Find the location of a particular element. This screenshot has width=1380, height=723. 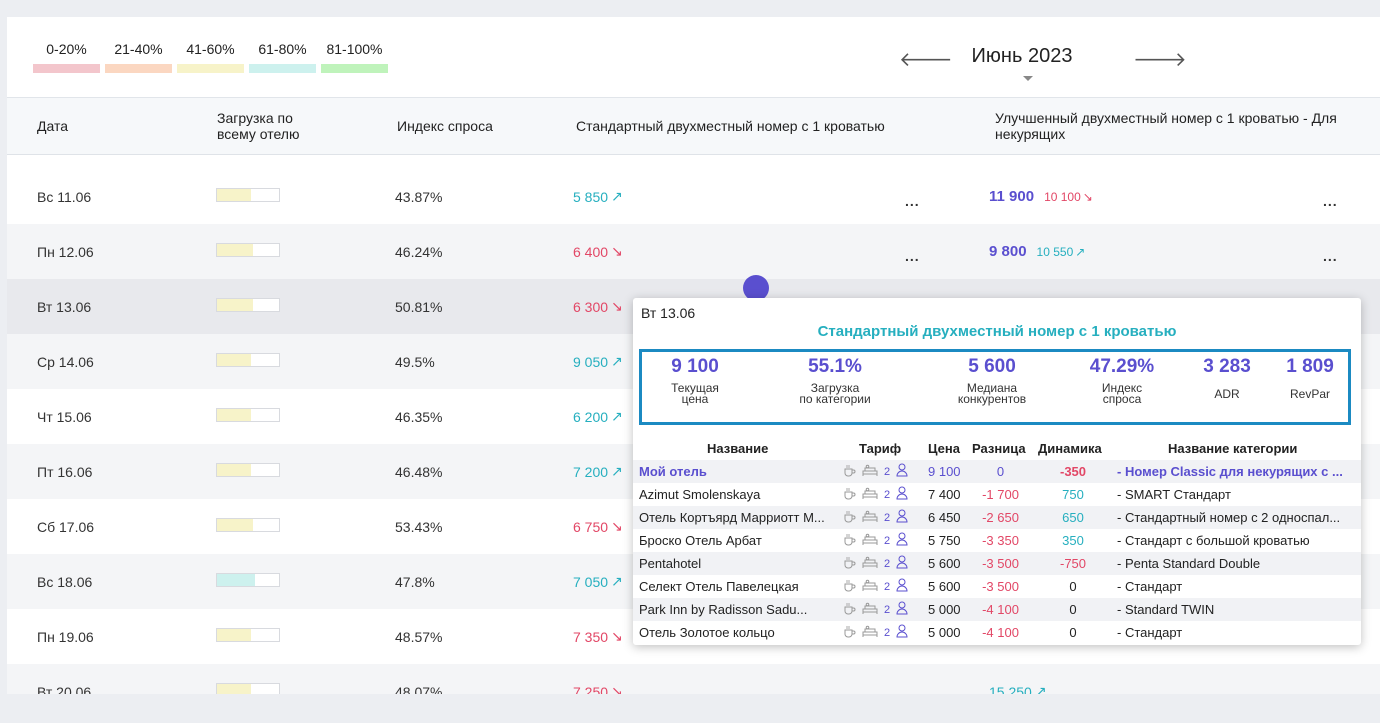

price-dynamics: -350 is located at coordinates (1073, 471).